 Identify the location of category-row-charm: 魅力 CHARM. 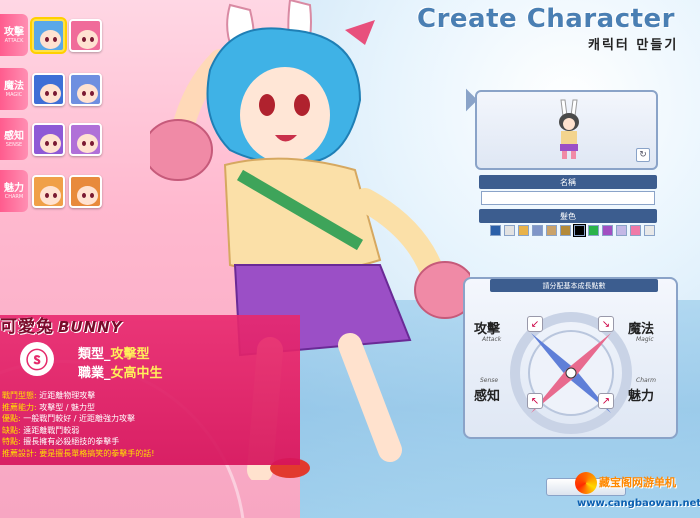
(55, 191).